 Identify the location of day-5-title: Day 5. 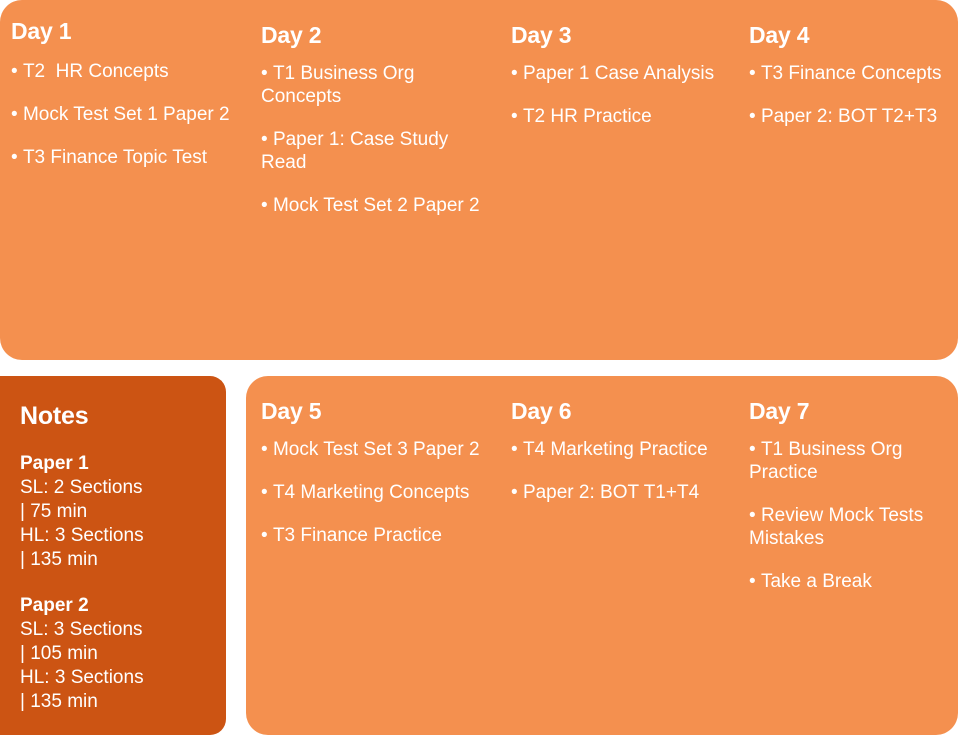
(291, 411).